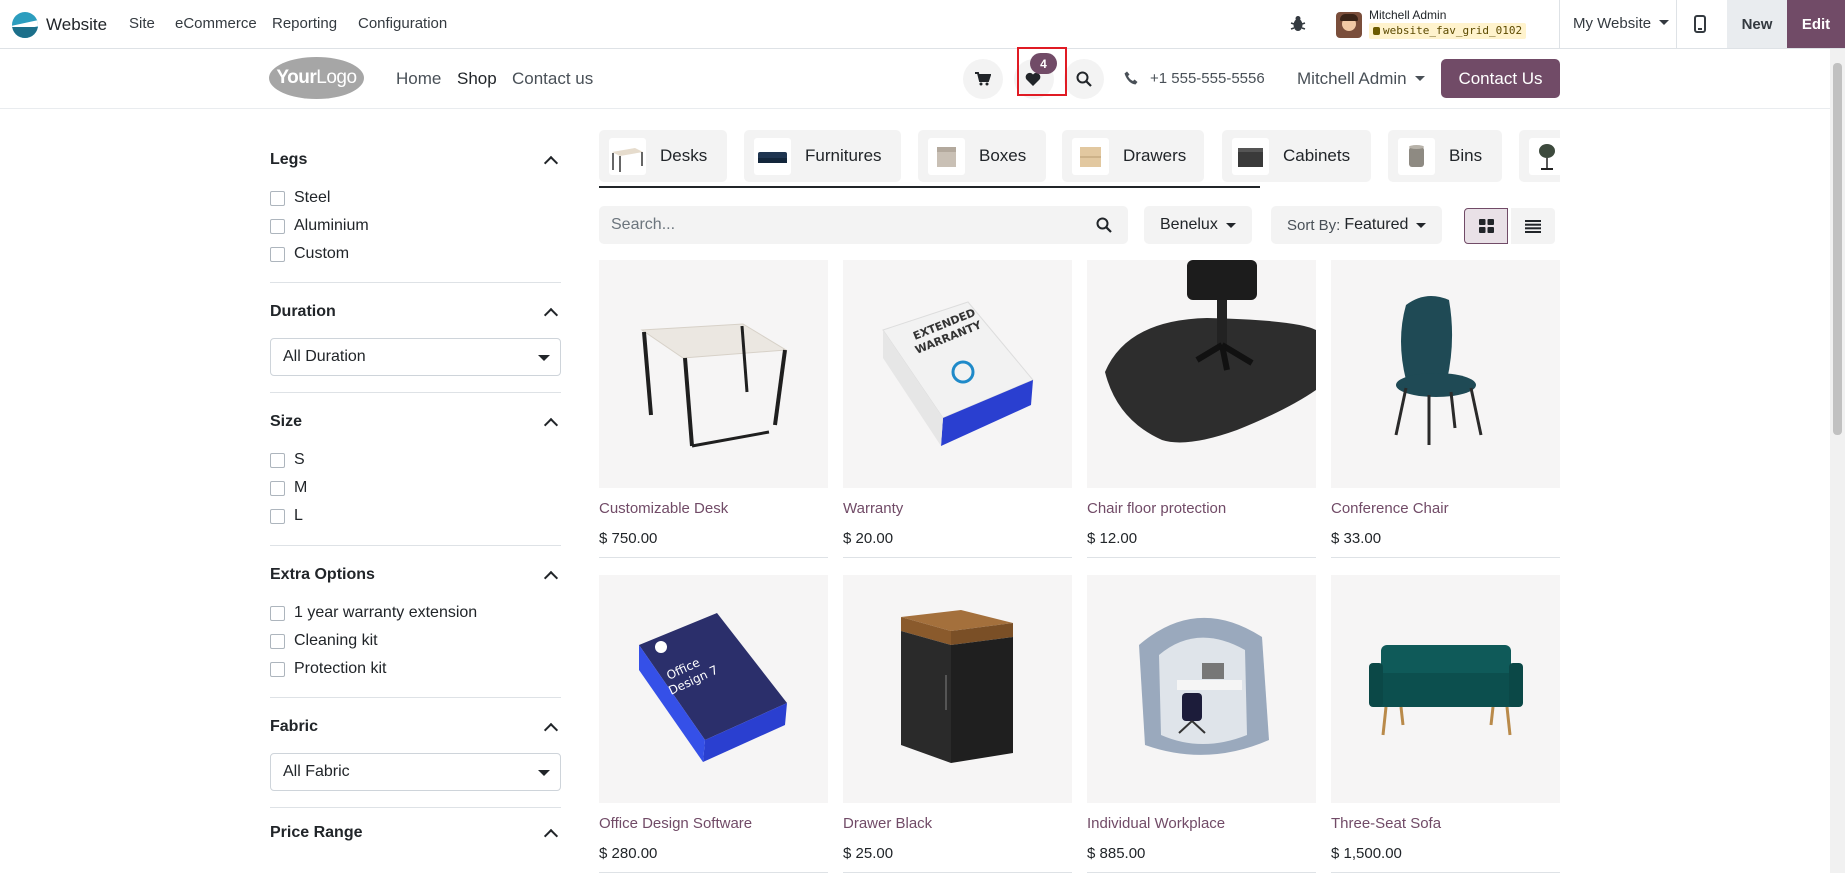  I want to click on product-card: Conference Chair $ 33.00, so click(1445, 409).